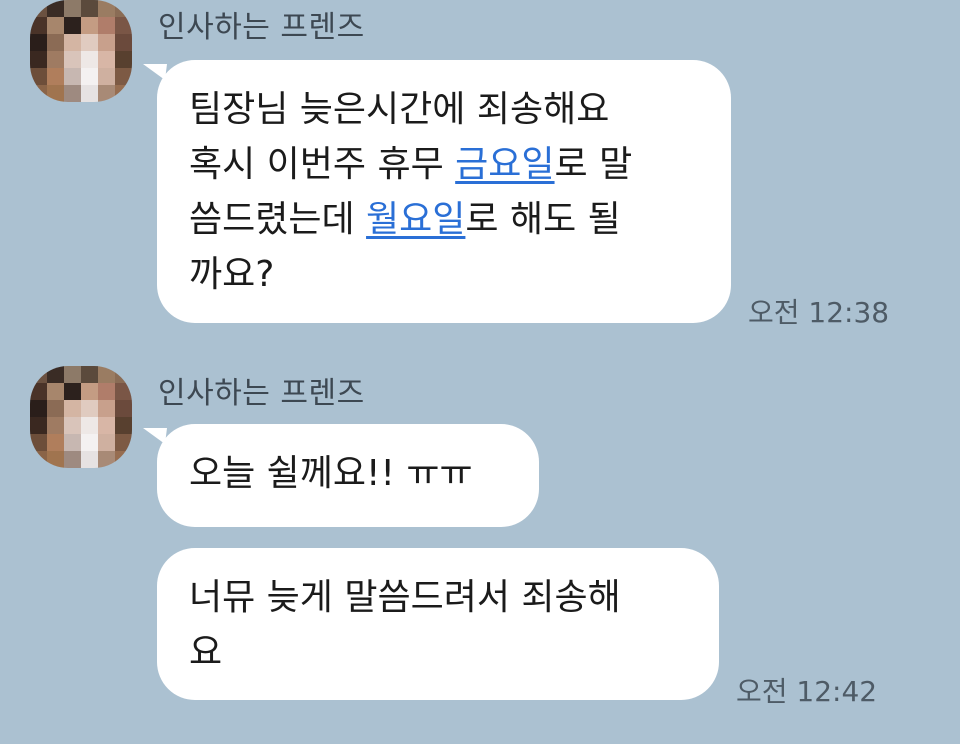 The width and height of the screenshot is (960, 744). I want to click on message-text: 혹시 이번주 휴무, so click(322, 164).